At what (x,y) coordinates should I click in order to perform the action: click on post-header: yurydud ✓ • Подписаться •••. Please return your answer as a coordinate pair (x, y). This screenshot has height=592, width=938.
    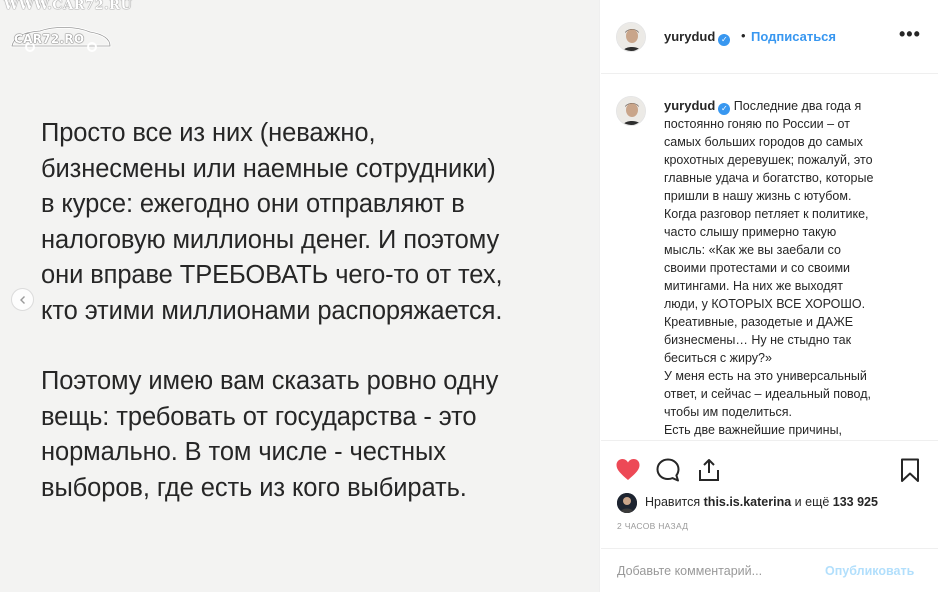
    Looking at the image, I should click on (769, 37).